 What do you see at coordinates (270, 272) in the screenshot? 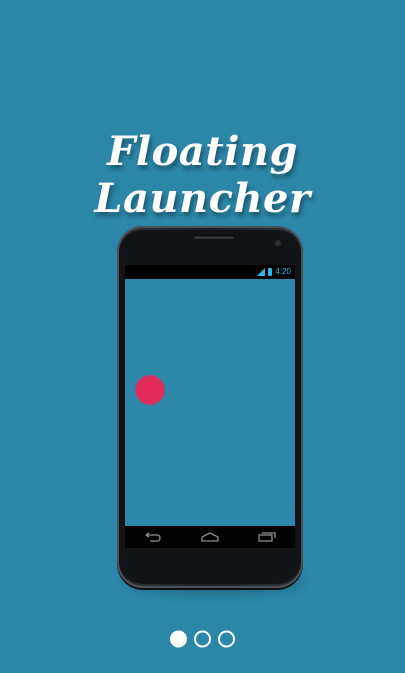
I see `battery-icon` at bounding box center [270, 272].